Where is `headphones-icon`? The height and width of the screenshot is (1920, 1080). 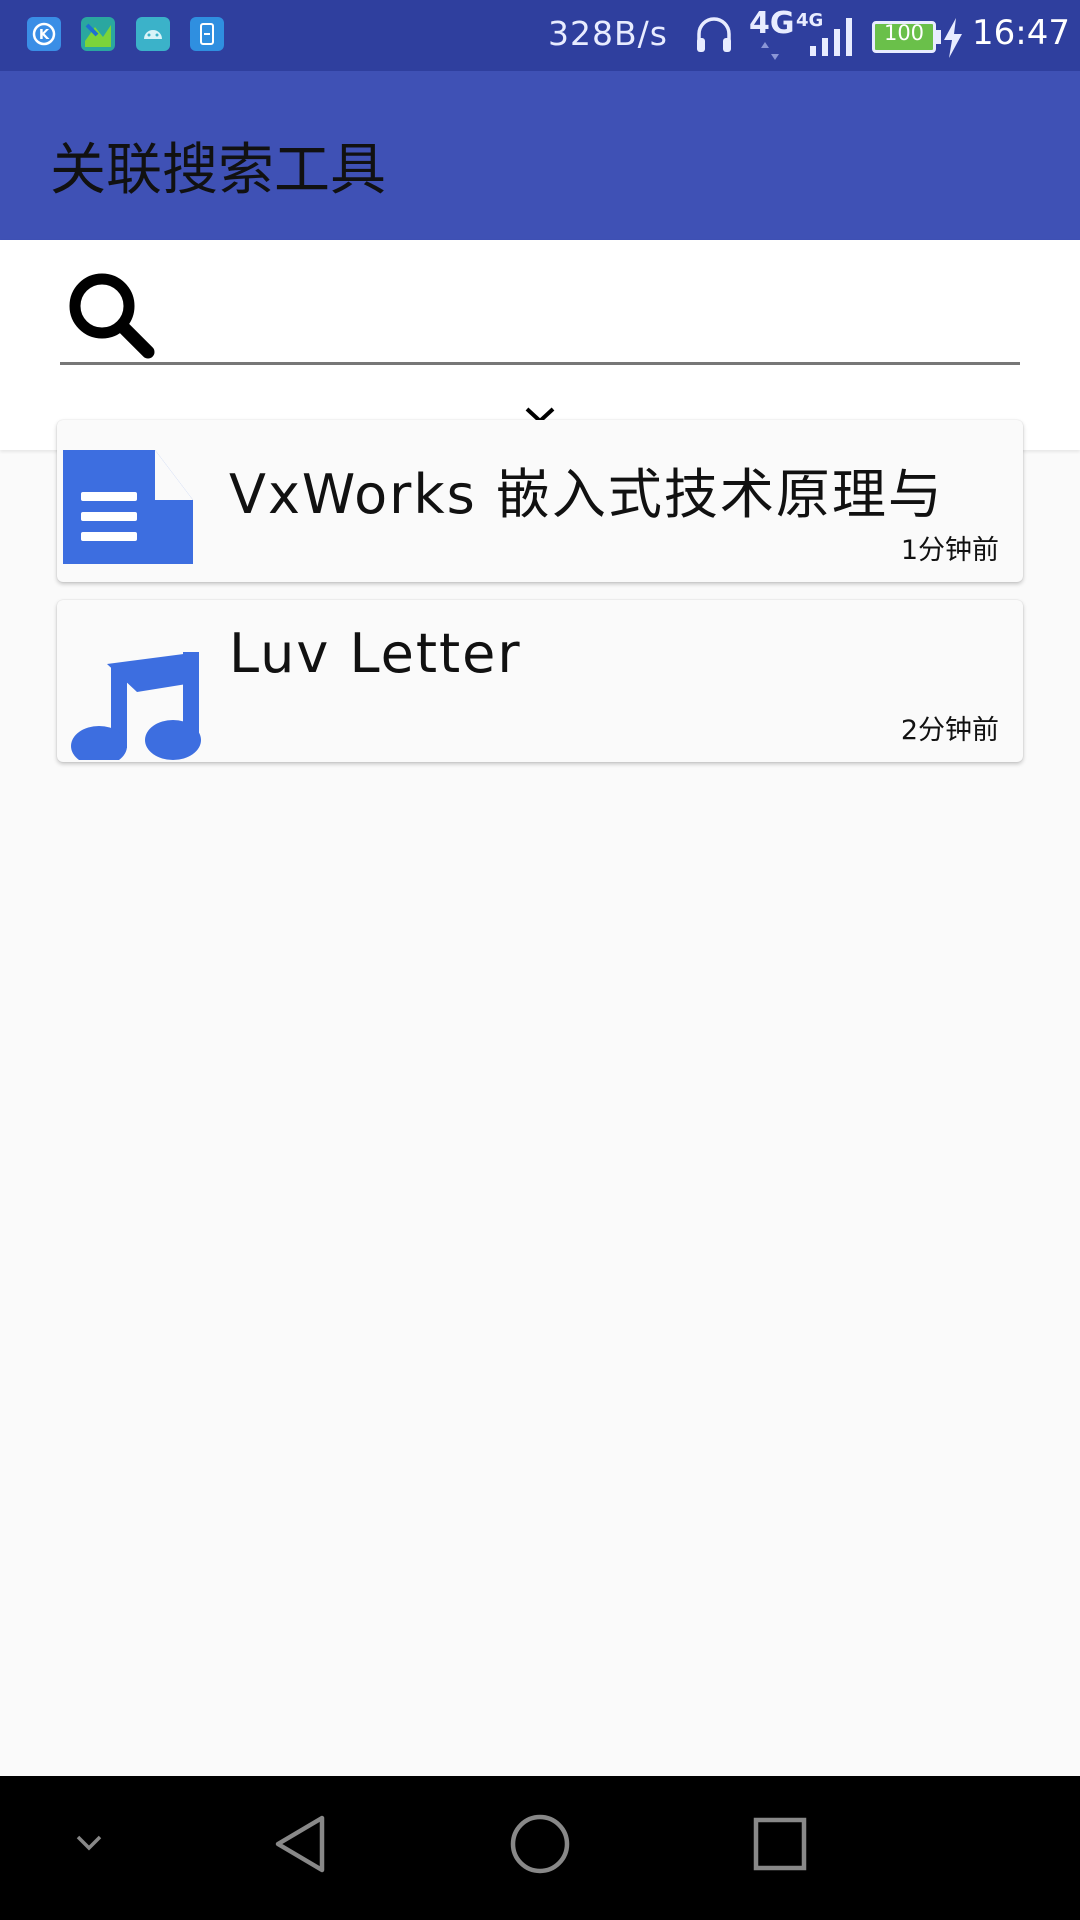 headphones-icon is located at coordinates (714, 34).